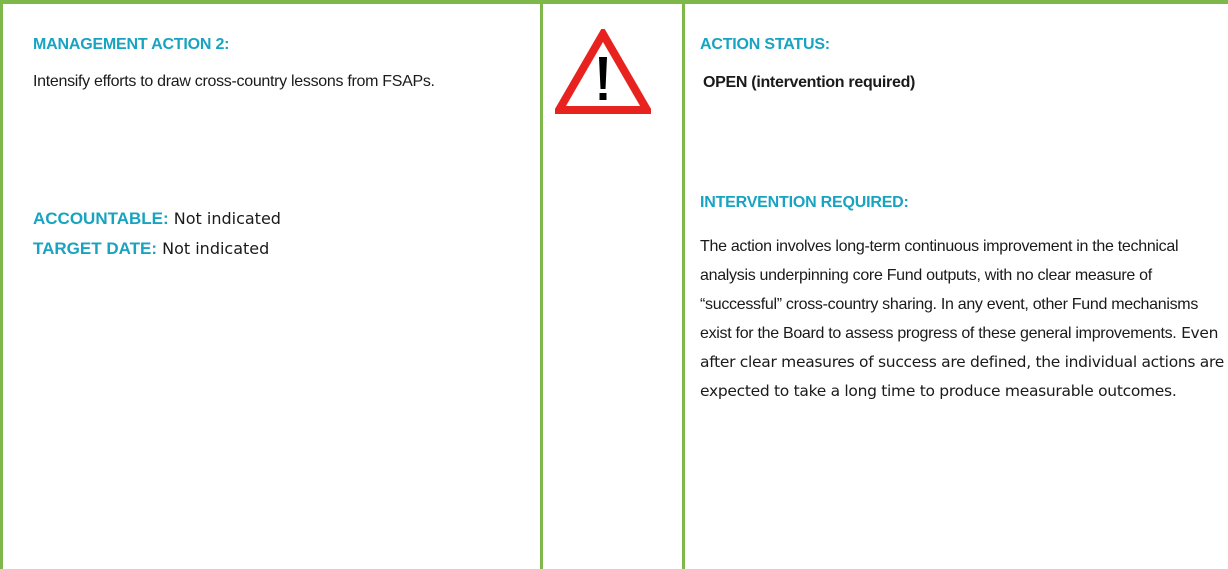  What do you see at coordinates (95, 248) in the screenshot?
I see `target-date-label: TARGET DATE:` at bounding box center [95, 248].